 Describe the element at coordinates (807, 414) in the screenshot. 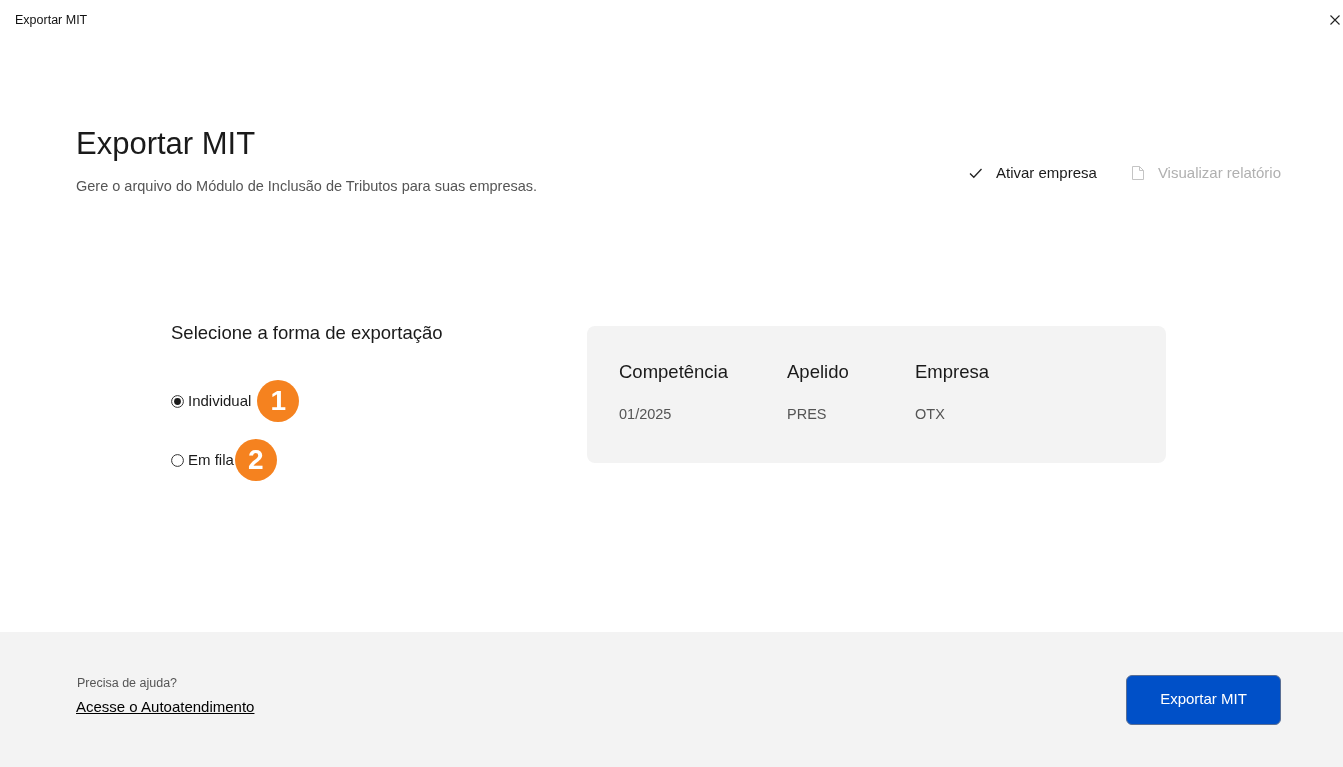

I see `field-value: PRES` at that location.